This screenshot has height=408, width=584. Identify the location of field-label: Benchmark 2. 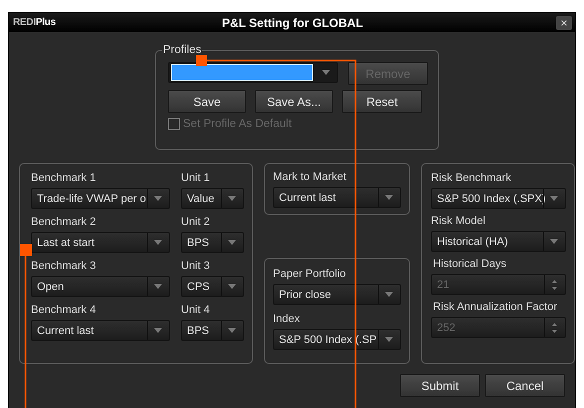
(64, 222).